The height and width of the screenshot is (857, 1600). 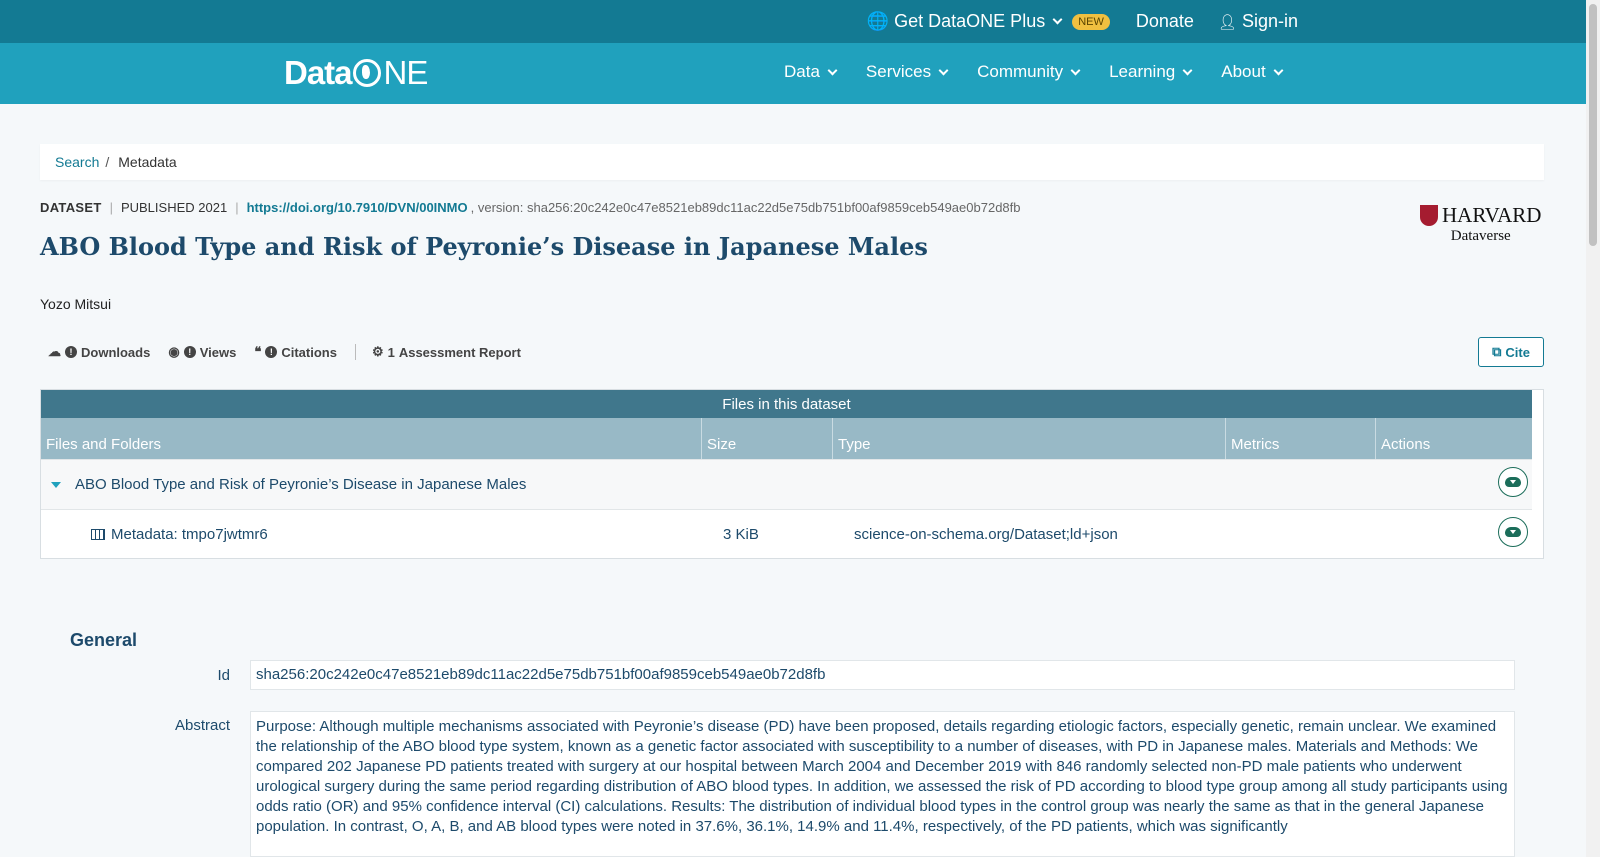 What do you see at coordinates (366, 73) in the screenshot?
I see `globe-logo-icon` at bounding box center [366, 73].